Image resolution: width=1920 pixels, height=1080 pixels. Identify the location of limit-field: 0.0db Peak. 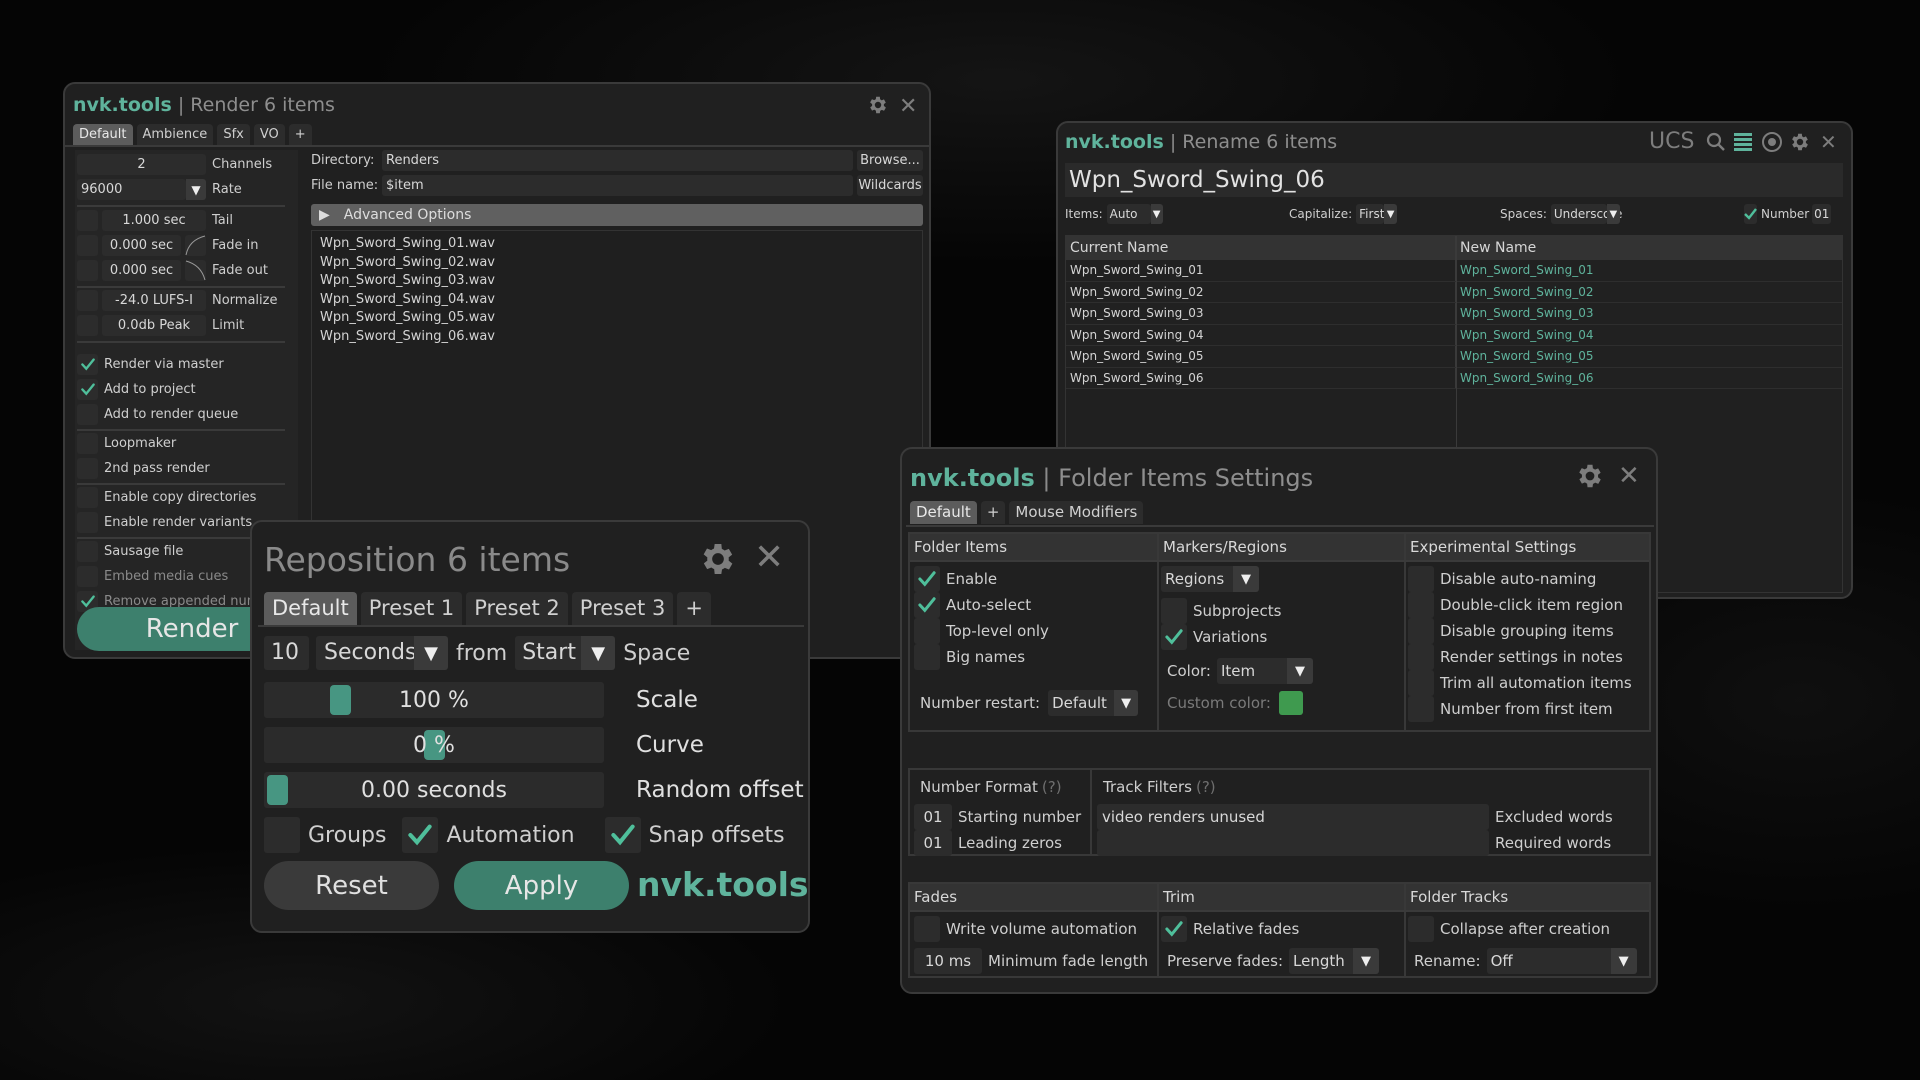
(154, 325).